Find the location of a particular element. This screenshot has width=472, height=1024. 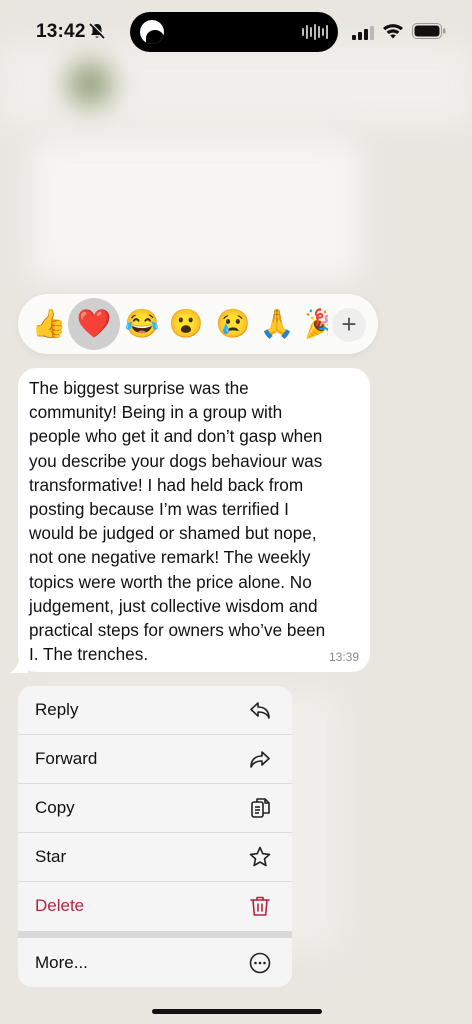

menu-item-label: Copy is located at coordinates (55, 807).